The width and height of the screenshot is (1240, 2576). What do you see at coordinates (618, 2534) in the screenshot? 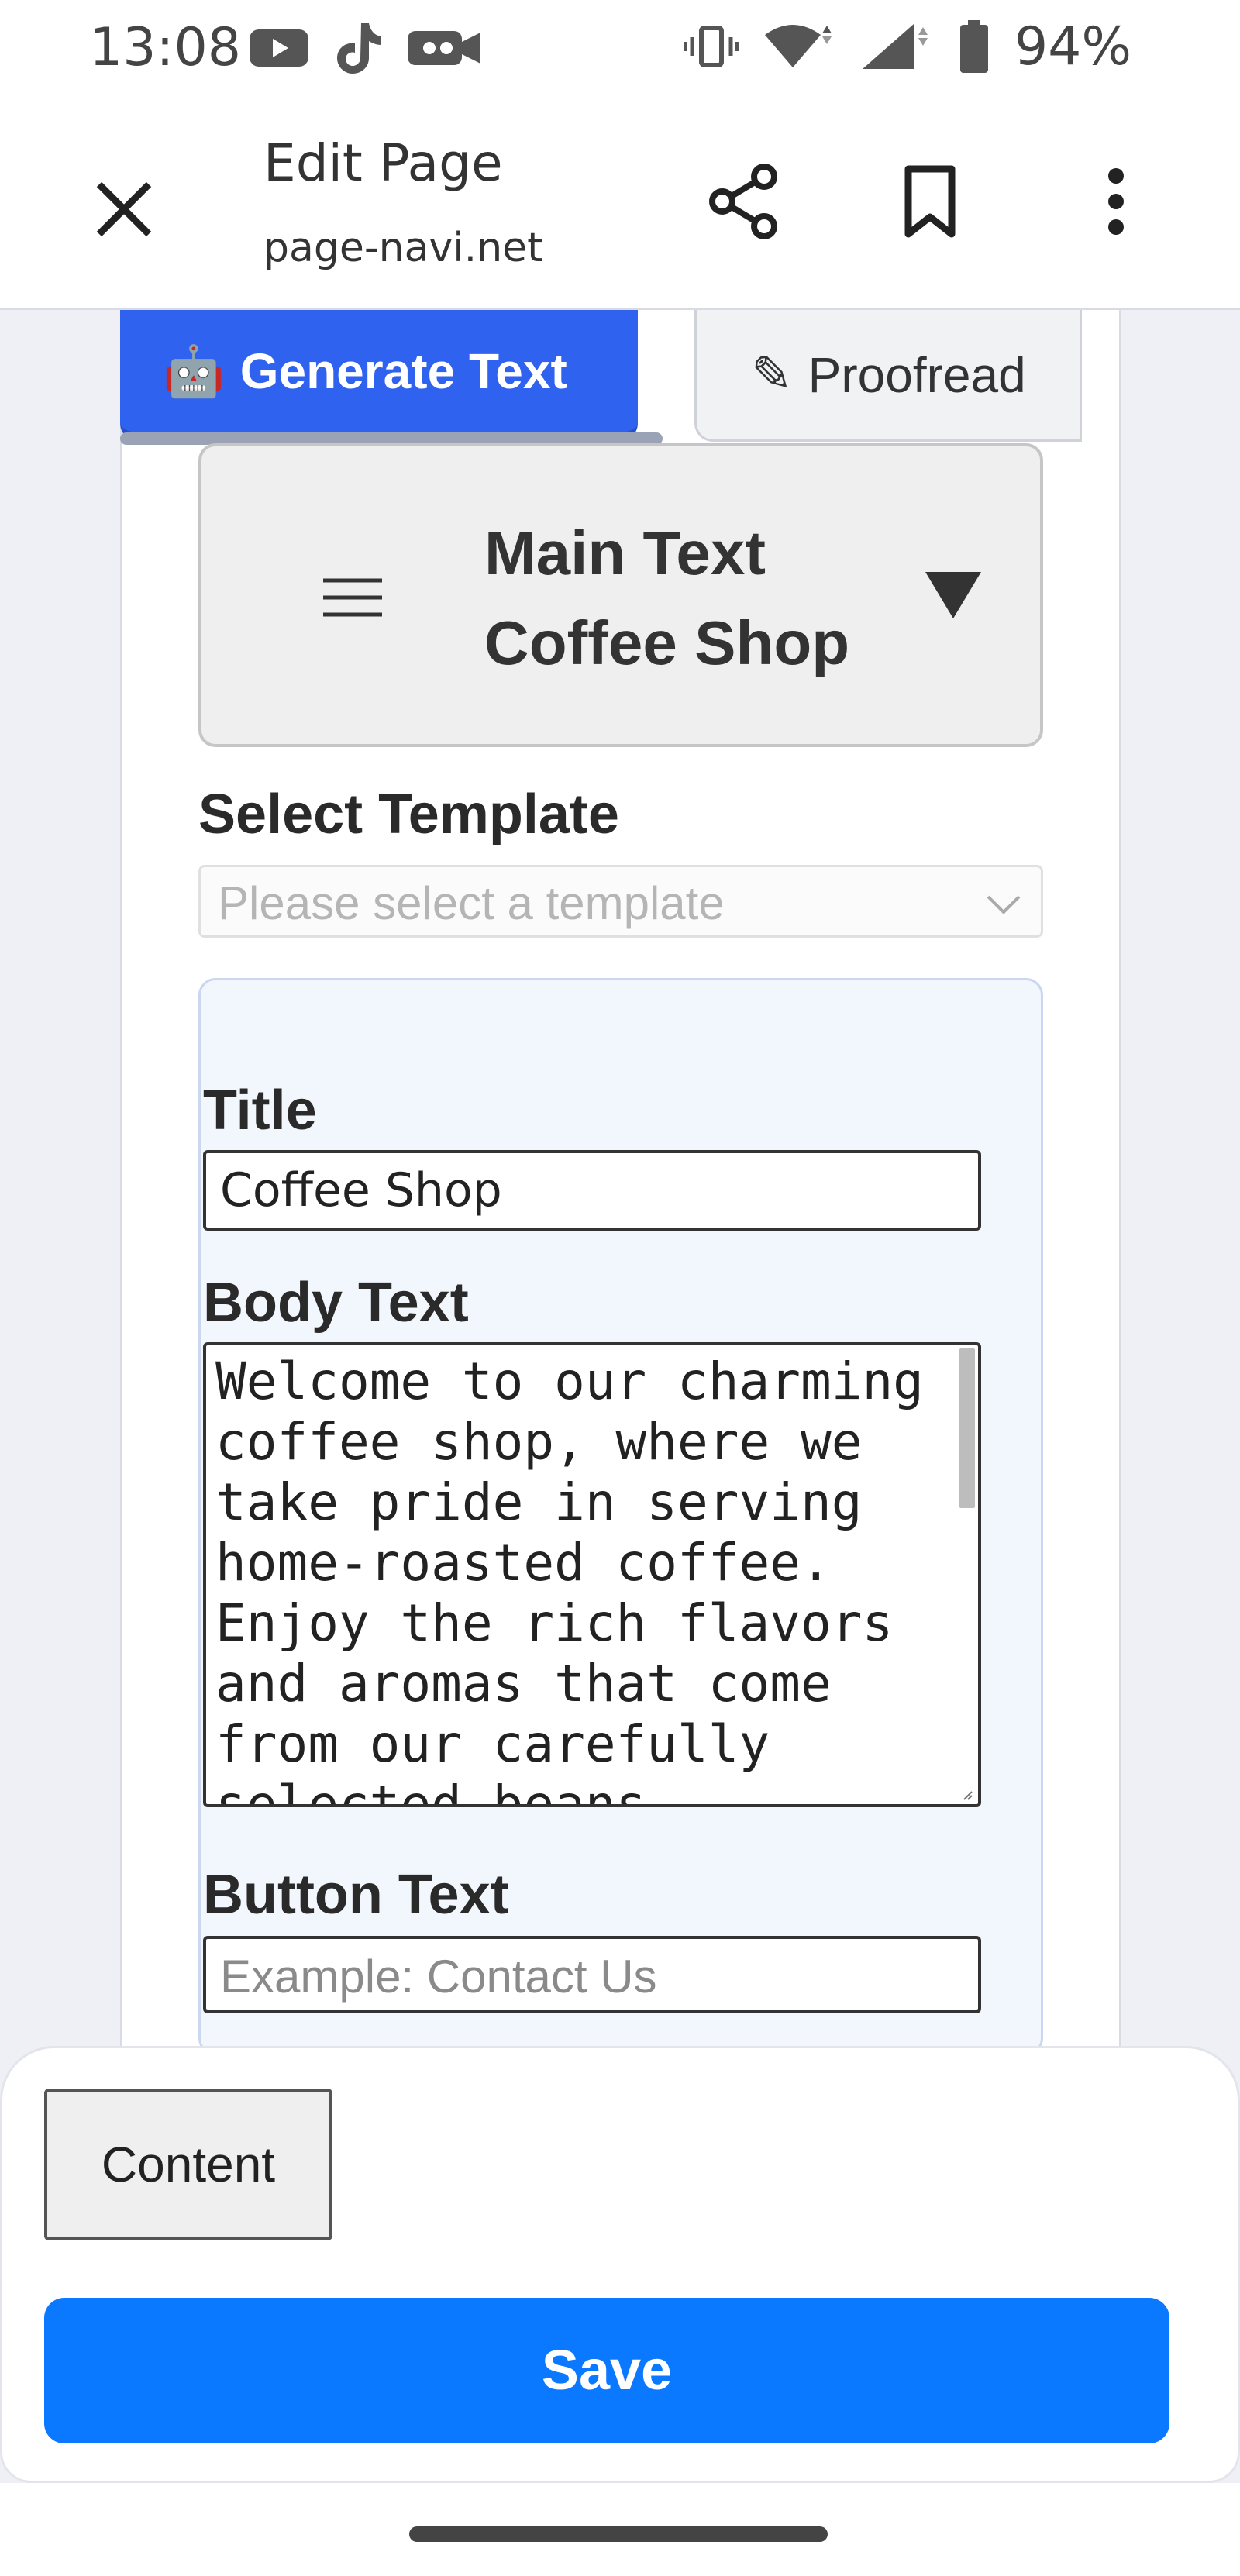
I see `home-gesture-handle` at bounding box center [618, 2534].